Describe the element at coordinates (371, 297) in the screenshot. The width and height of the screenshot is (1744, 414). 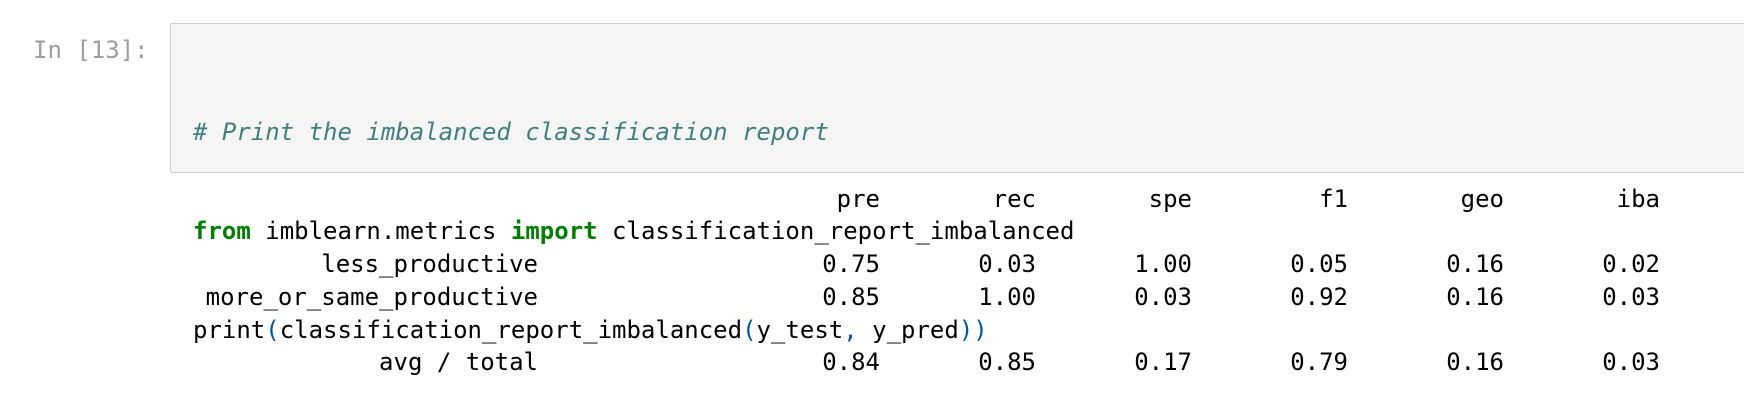
I see `row-label: more_or_same_productive` at that location.